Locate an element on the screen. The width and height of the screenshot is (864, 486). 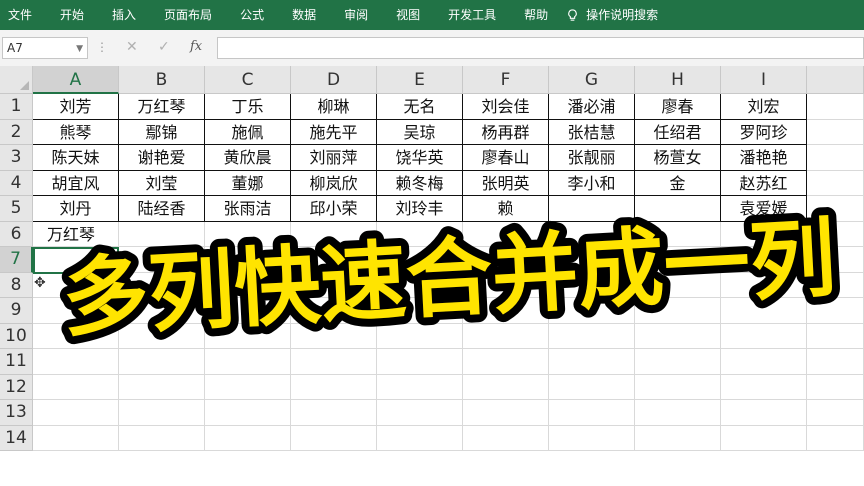
row-header-9: 9 is located at coordinates (16, 311).